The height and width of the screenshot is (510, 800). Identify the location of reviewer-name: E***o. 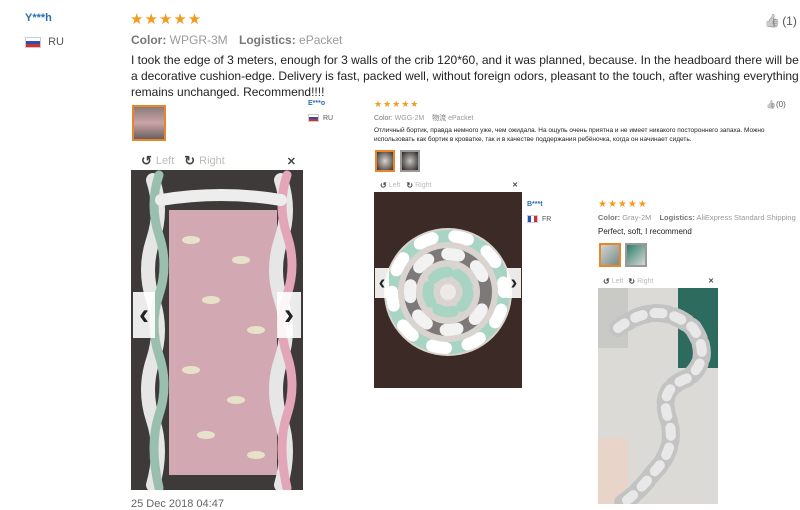
(316, 103).